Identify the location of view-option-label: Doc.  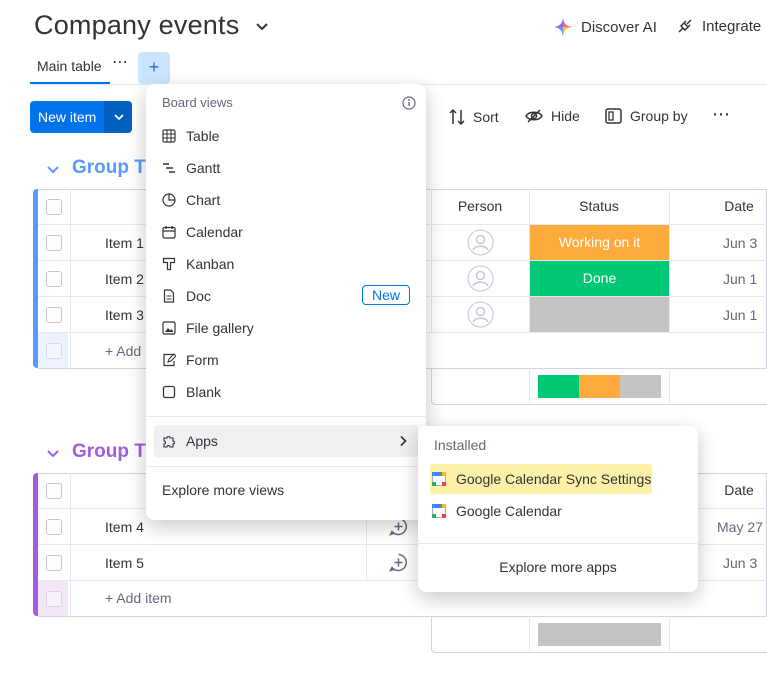
(198, 296).